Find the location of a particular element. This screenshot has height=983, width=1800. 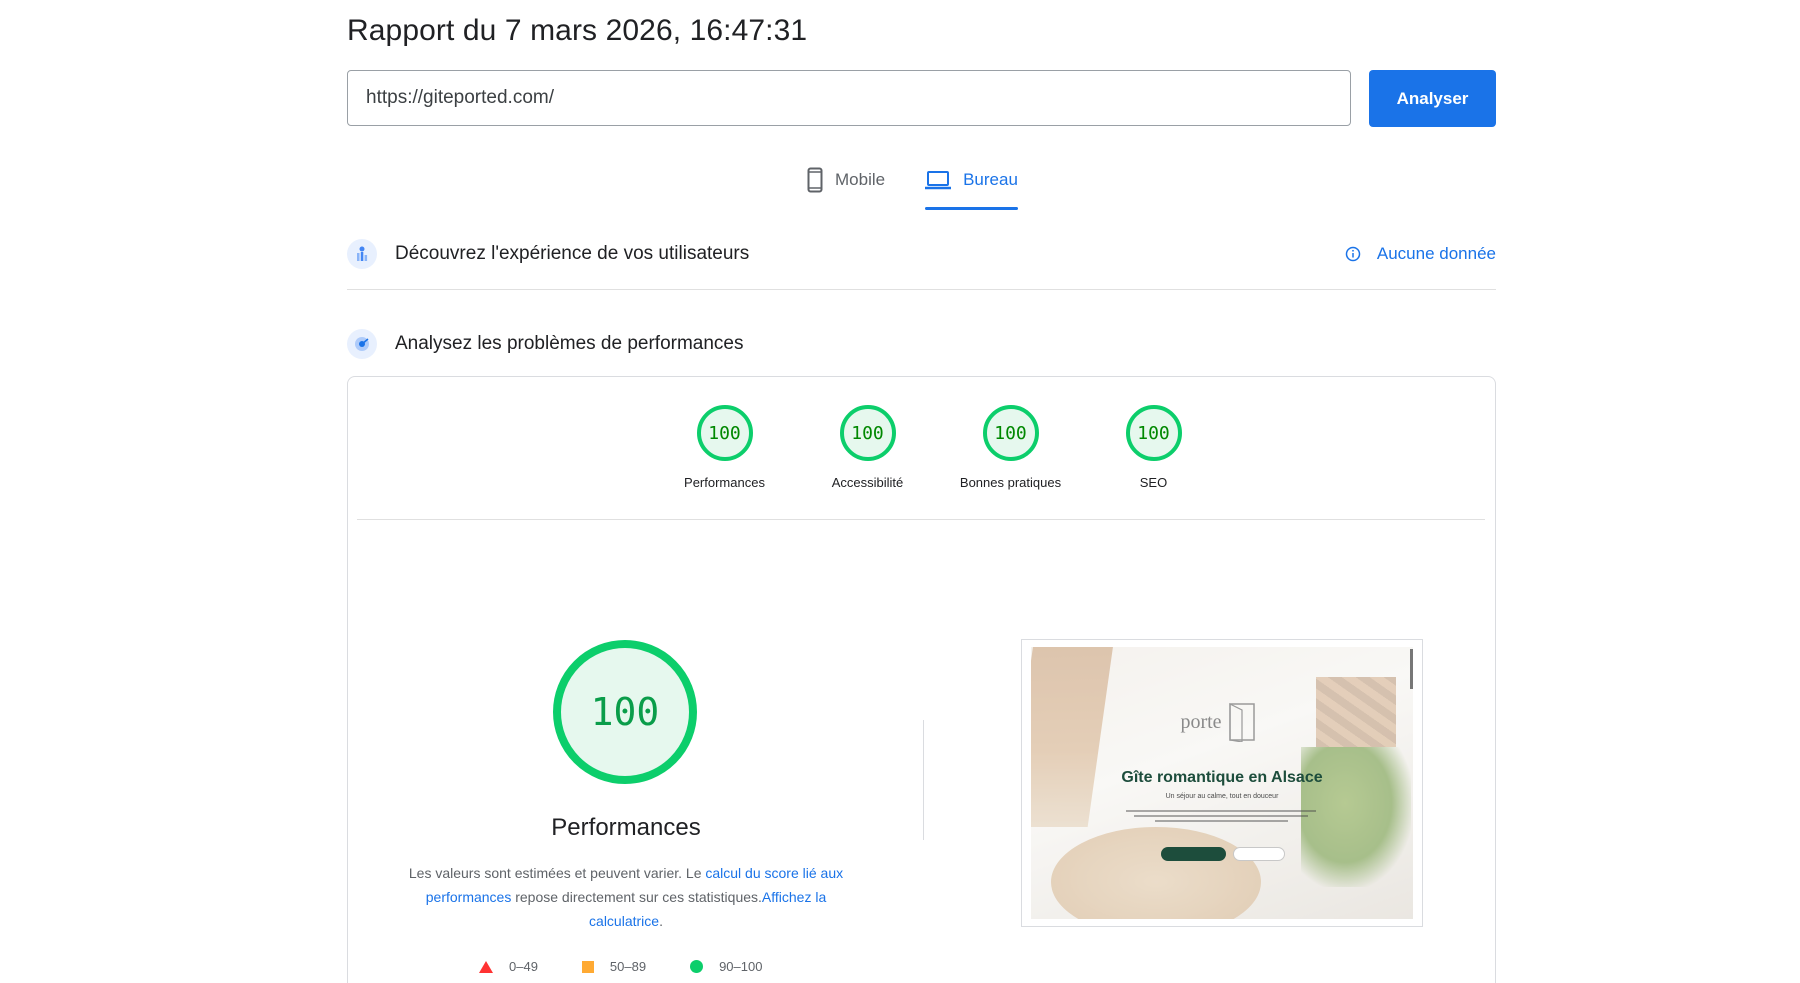

screenshot-primary-button is located at coordinates (1193, 854).